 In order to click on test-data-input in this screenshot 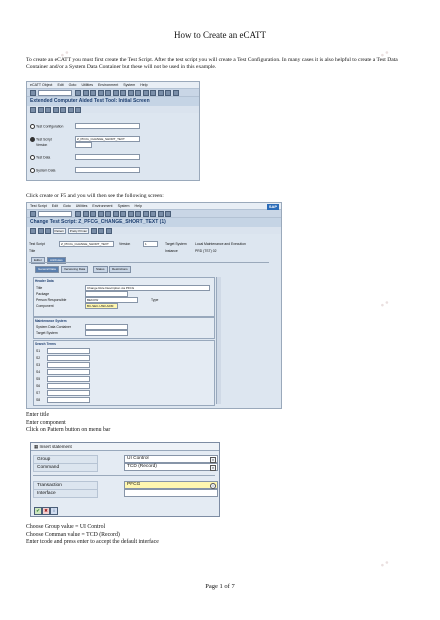, I will do `click(107, 157)`.